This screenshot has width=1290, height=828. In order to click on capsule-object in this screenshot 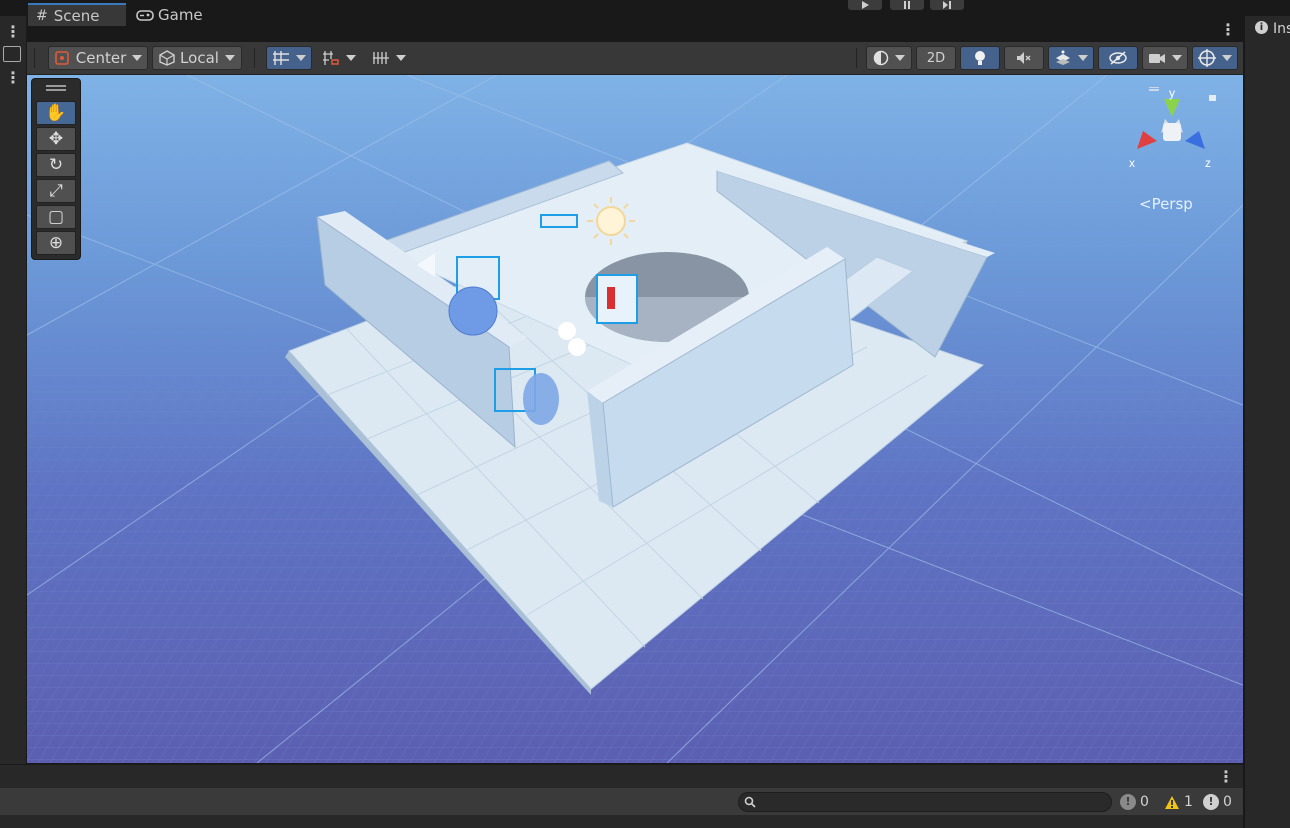, I will do `click(541, 399)`.